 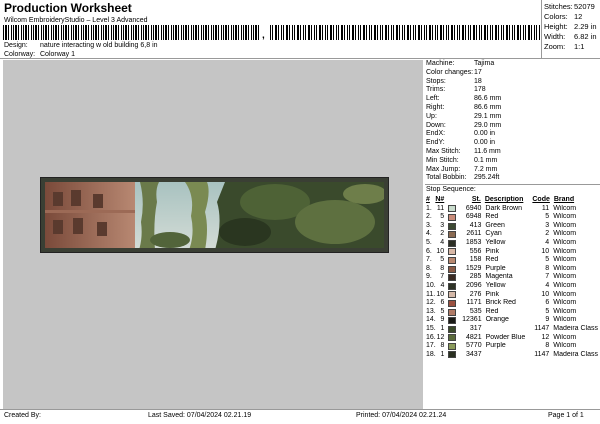 I want to click on stop-row: 9. 7 285 Magenta 7 Wilcom, so click(x=512, y=277).